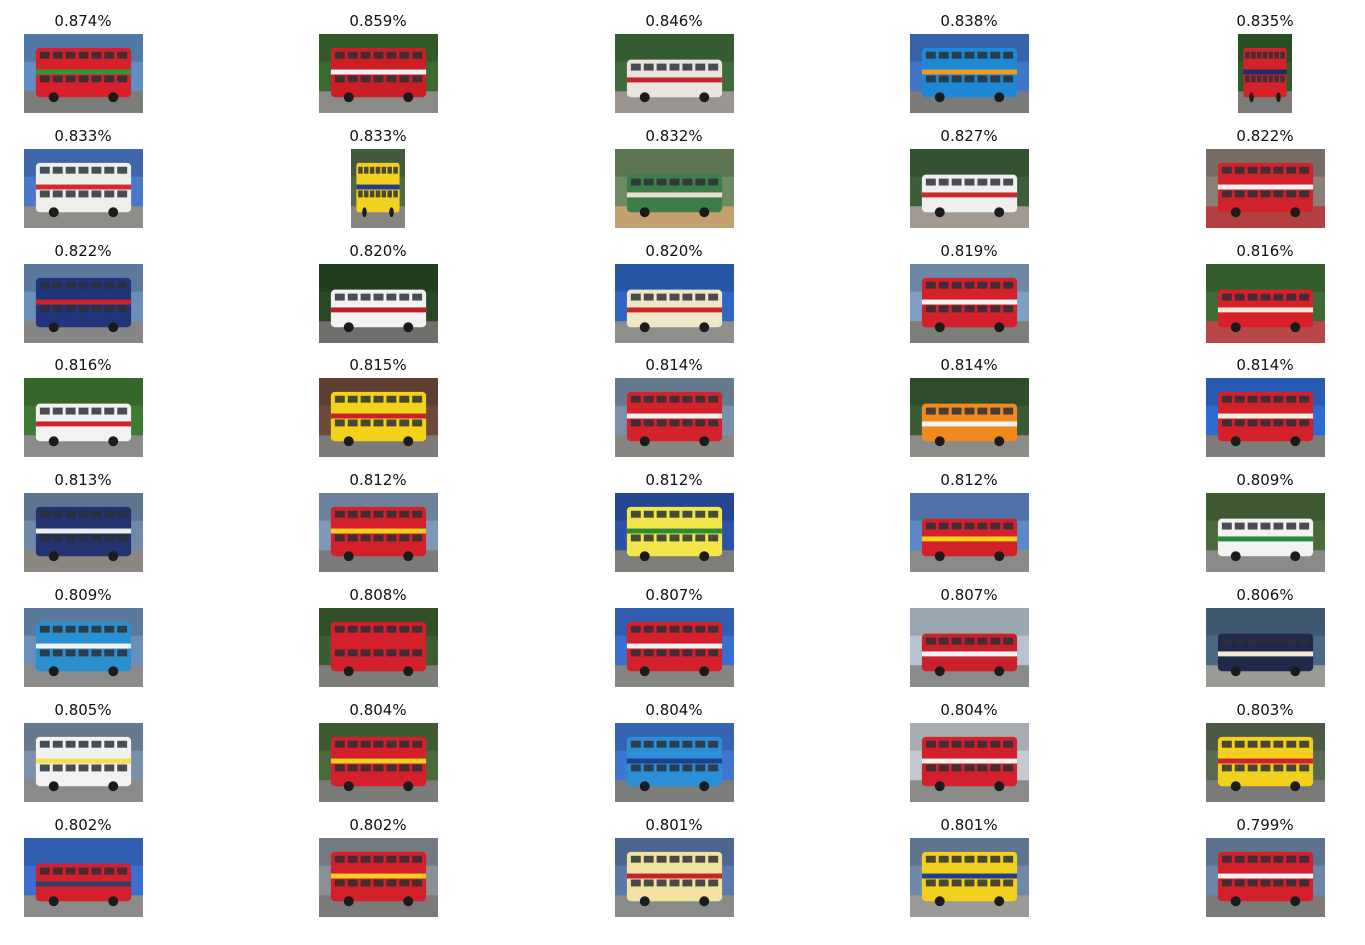 Image resolution: width=1365 pixels, height=945 pixels. I want to click on similarity-score-label: 0.813%, so click(83, 480).